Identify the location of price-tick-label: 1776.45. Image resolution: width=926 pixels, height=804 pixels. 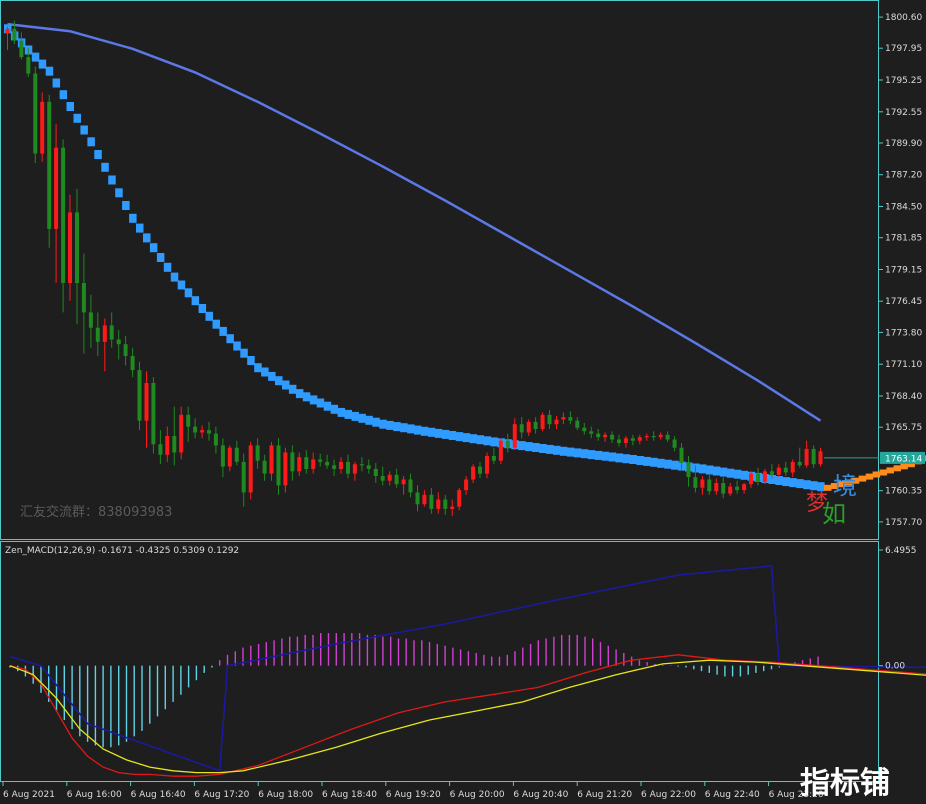
(903, 302).